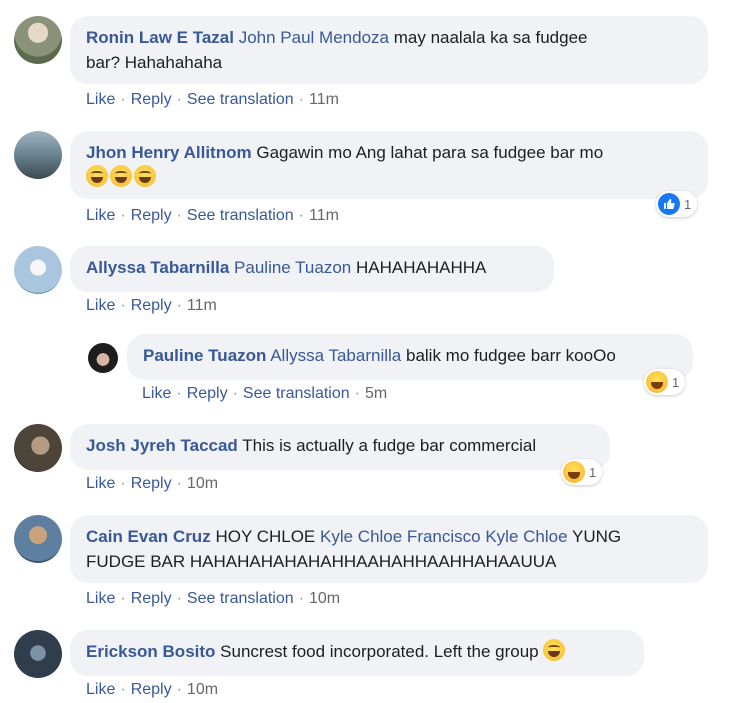 Image resolution: width=750 pixels, height=703 pixels. What do you see at coordinates (154, 62) in the screenshot?
I see `comment-text: bar? Hahahahaha` at bounding box center [154, 62].